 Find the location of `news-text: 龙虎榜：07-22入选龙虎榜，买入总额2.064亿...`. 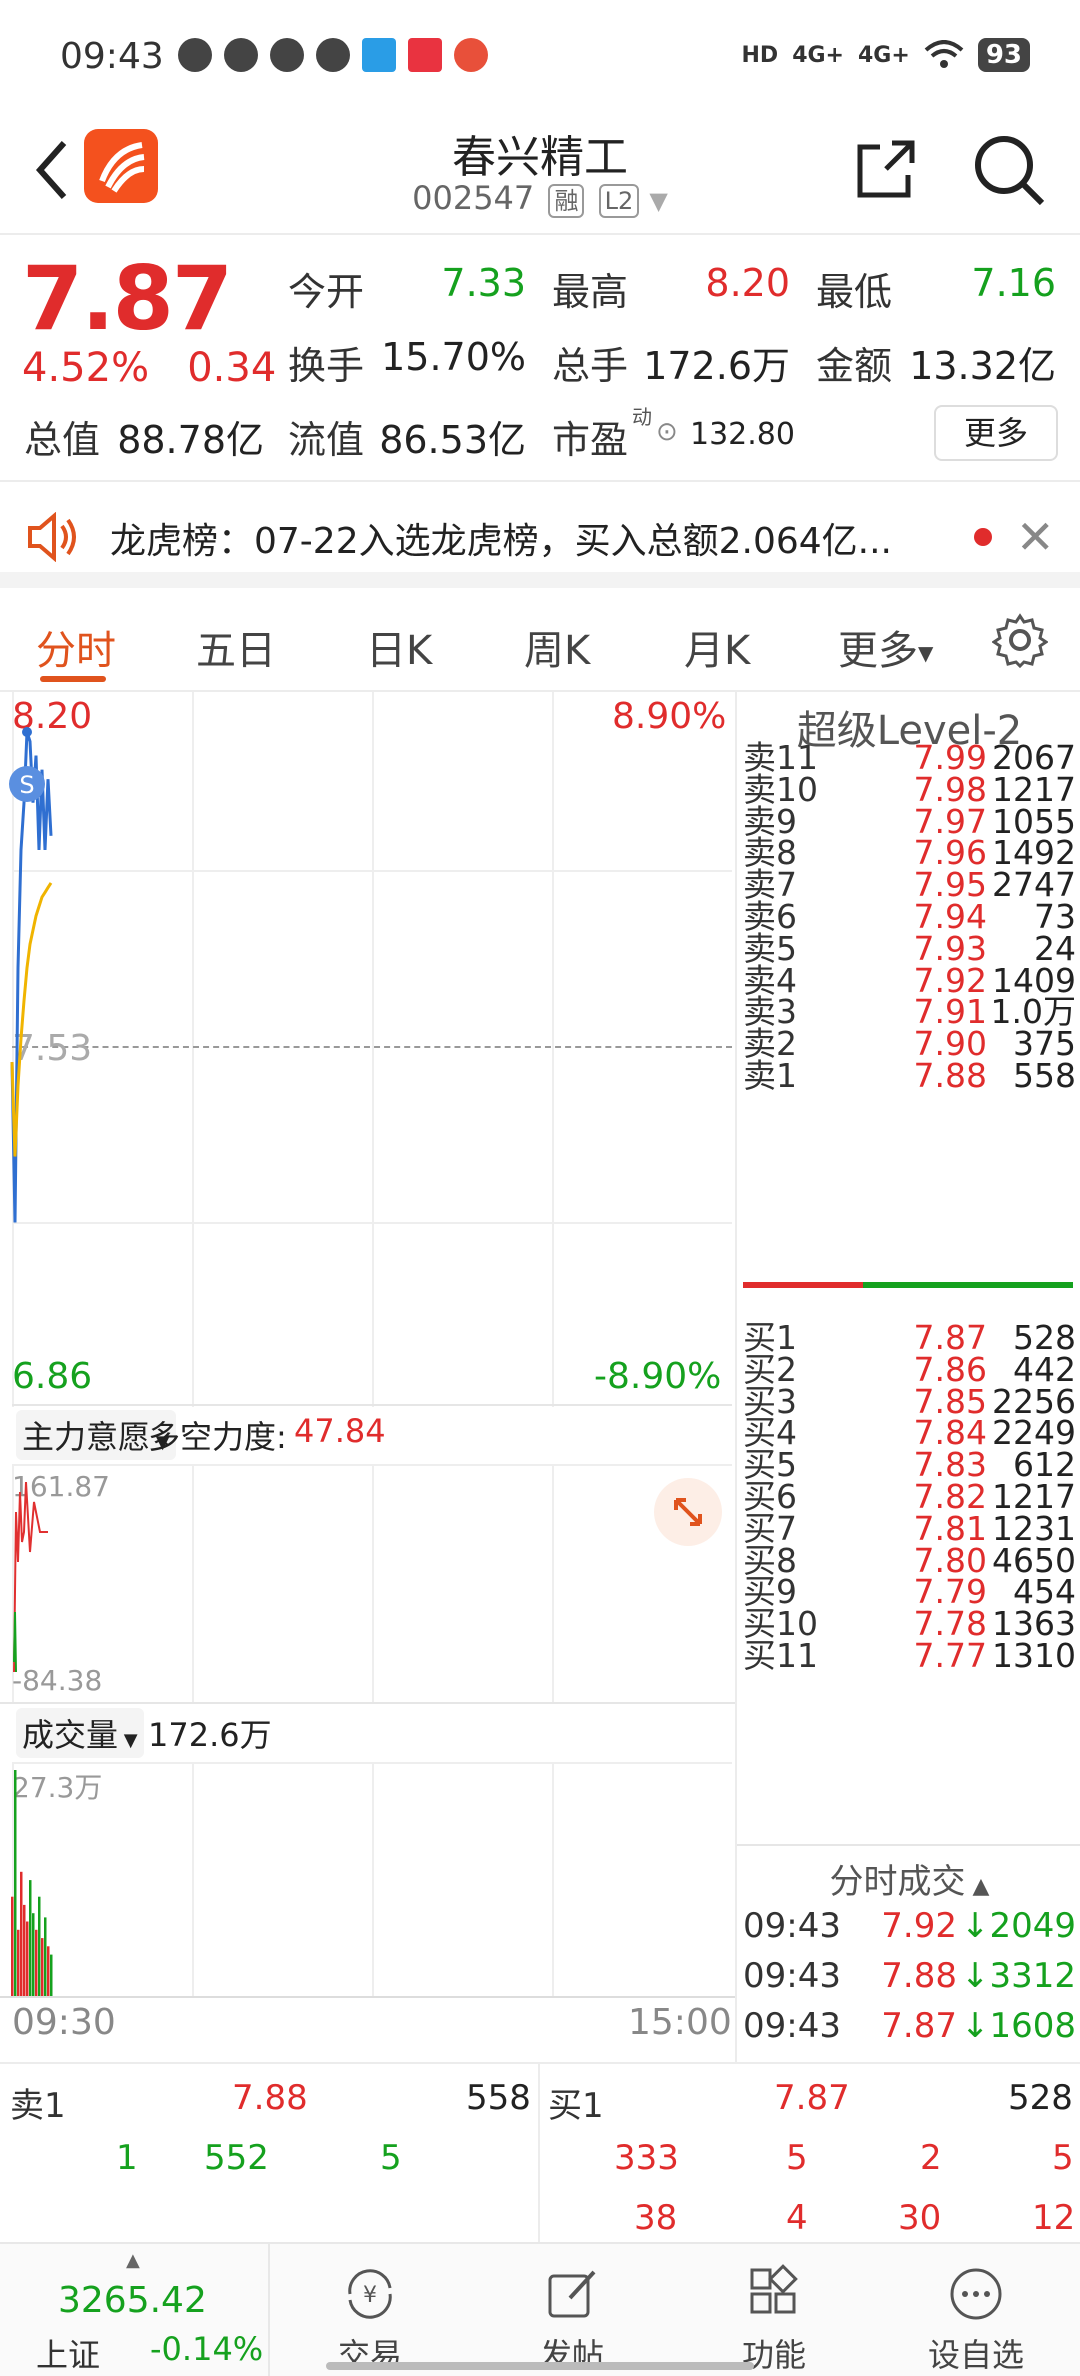

news-text: 龙虎榜：07-22入选龙虎榜，买入总额2.064亿... is located at coordinates (501, 541).